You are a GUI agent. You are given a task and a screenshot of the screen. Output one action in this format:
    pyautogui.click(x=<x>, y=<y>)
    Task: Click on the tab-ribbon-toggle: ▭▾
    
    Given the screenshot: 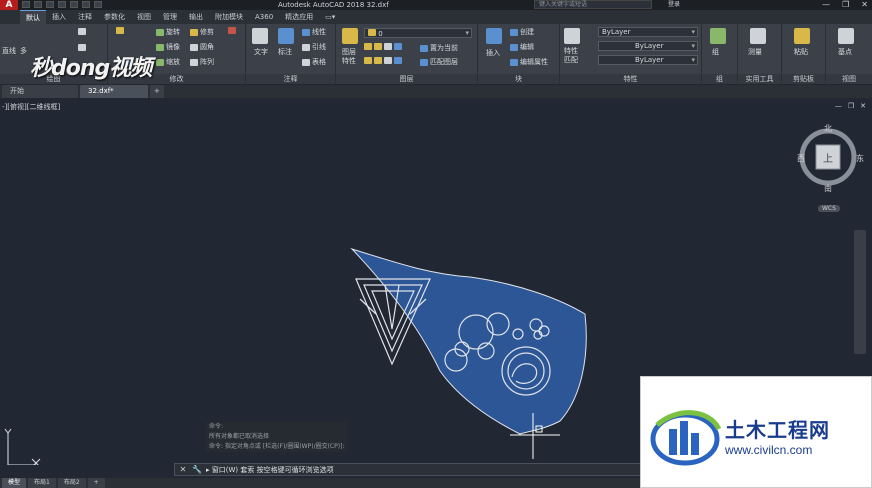 What is the action you would take?
    pyautogui.click(x=330, y=17)
    